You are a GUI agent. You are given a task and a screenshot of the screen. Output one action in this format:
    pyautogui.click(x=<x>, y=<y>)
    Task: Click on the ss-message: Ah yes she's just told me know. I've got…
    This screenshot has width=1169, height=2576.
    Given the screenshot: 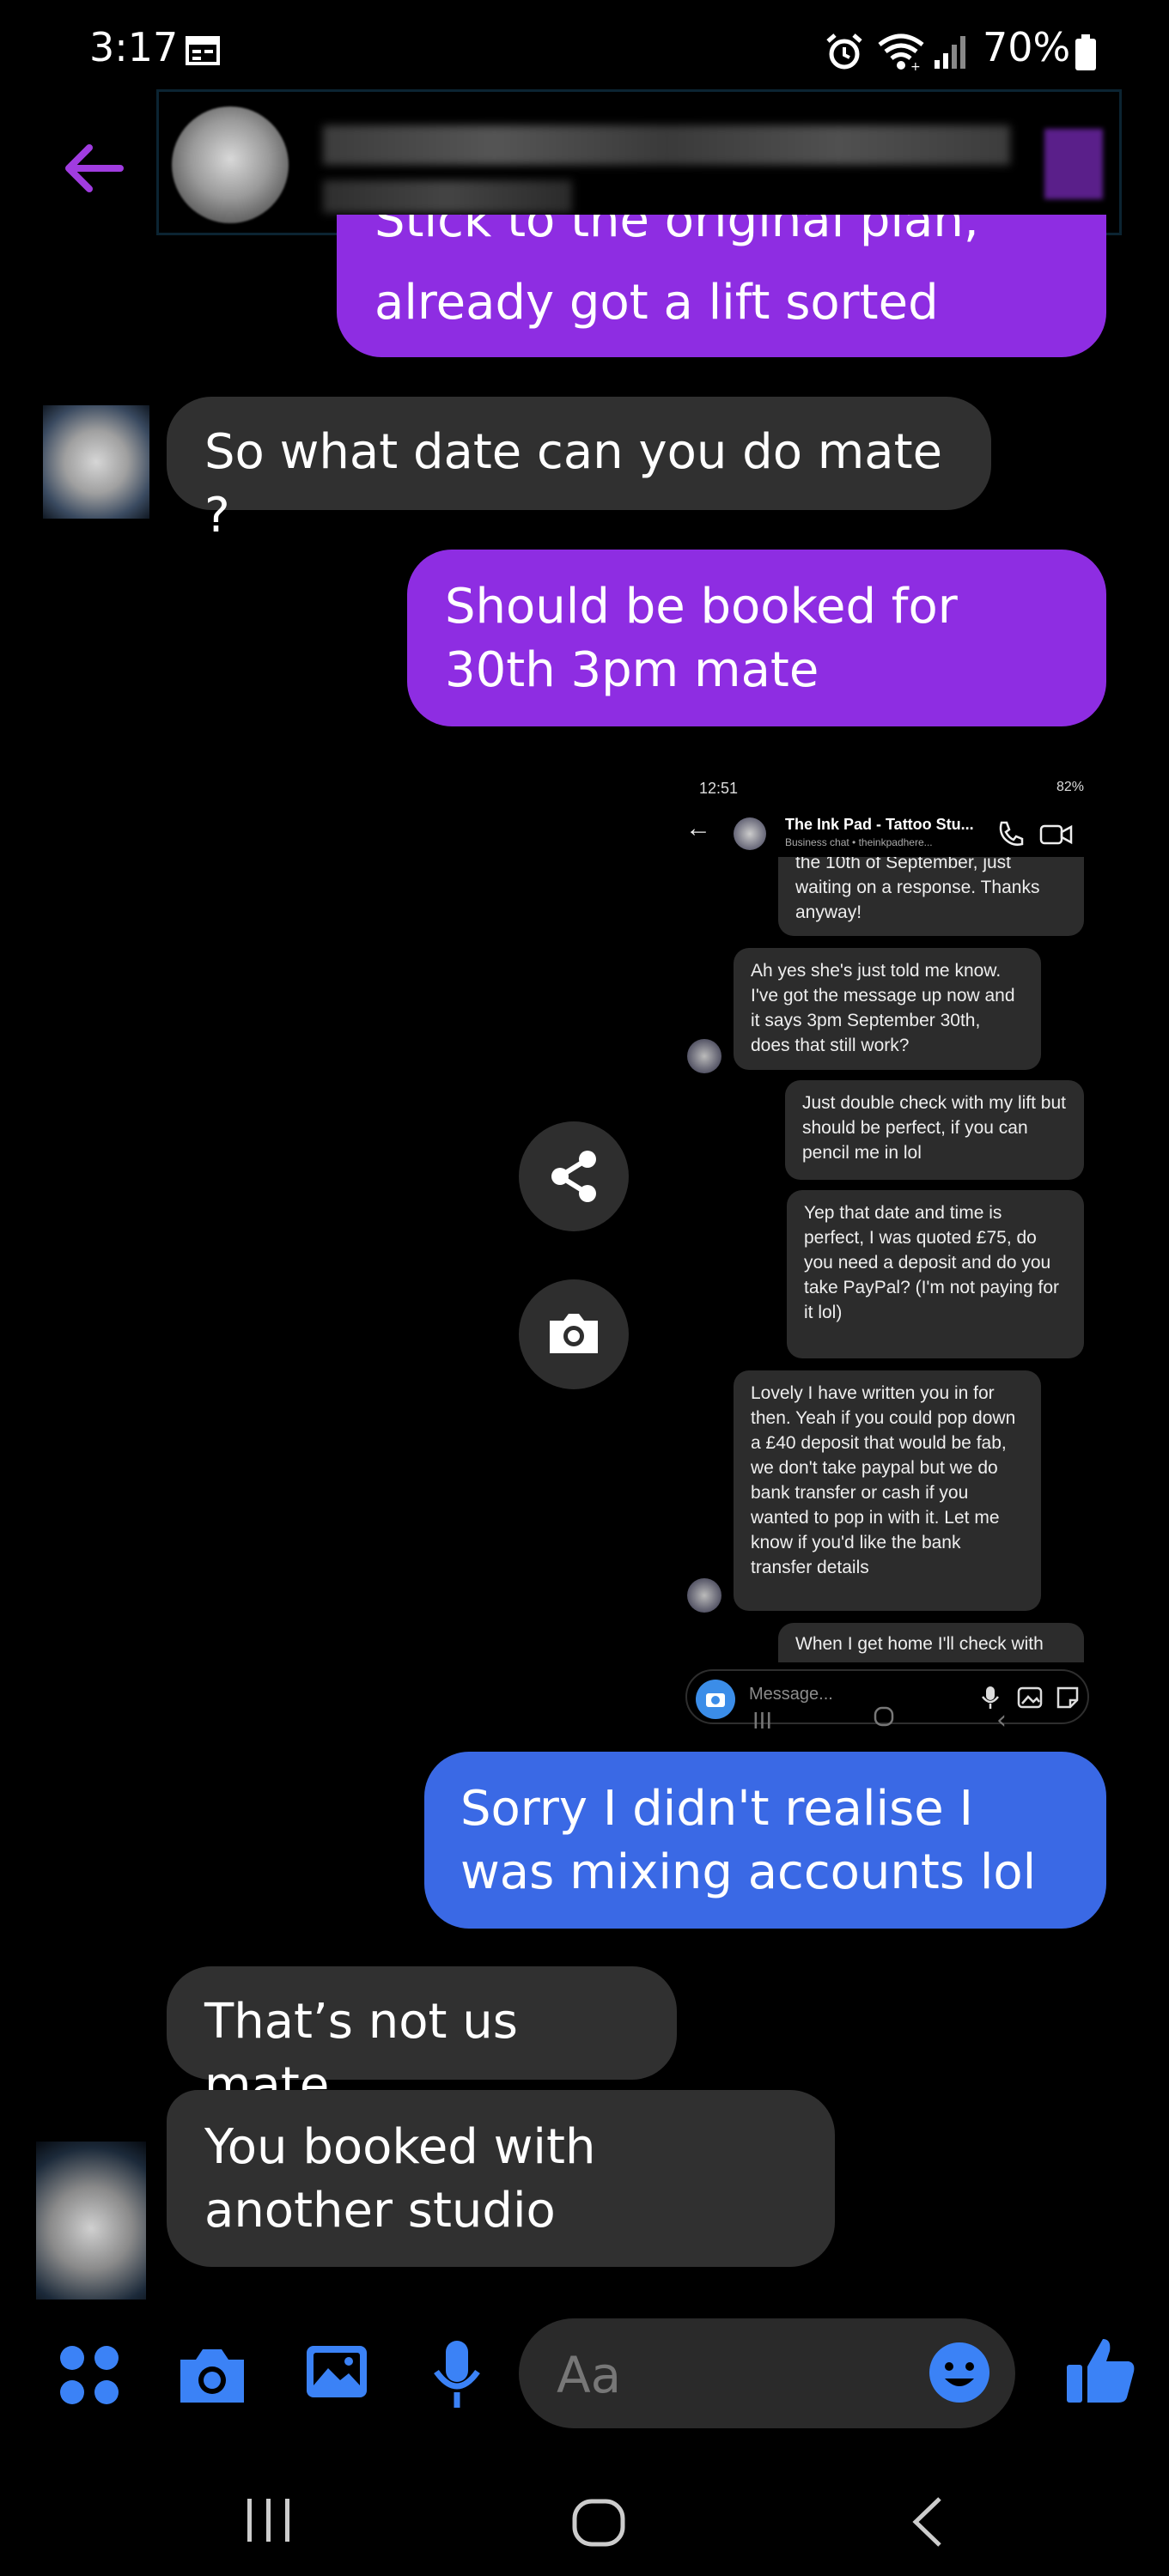 What is the action you would take?
    pyautogui.click(x=887, y=1009)
    